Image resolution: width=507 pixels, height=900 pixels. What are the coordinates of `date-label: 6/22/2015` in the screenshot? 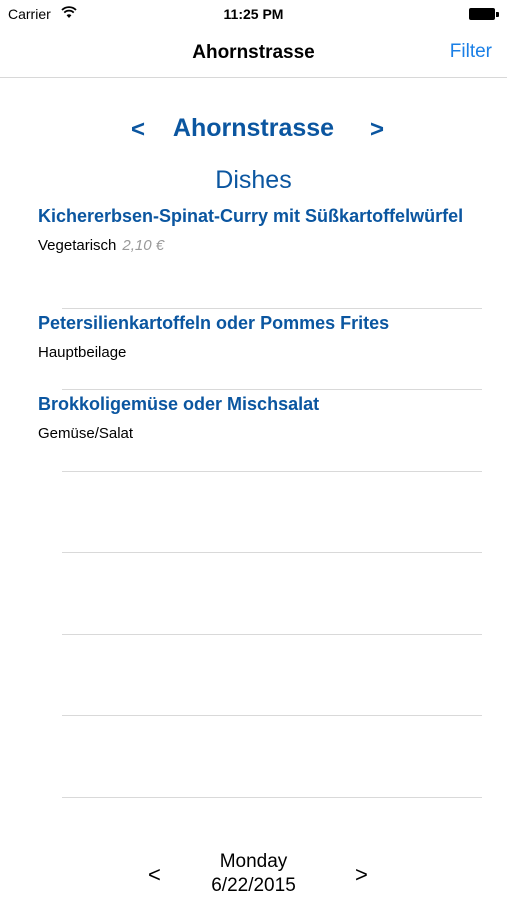 It's located at (253, 885).